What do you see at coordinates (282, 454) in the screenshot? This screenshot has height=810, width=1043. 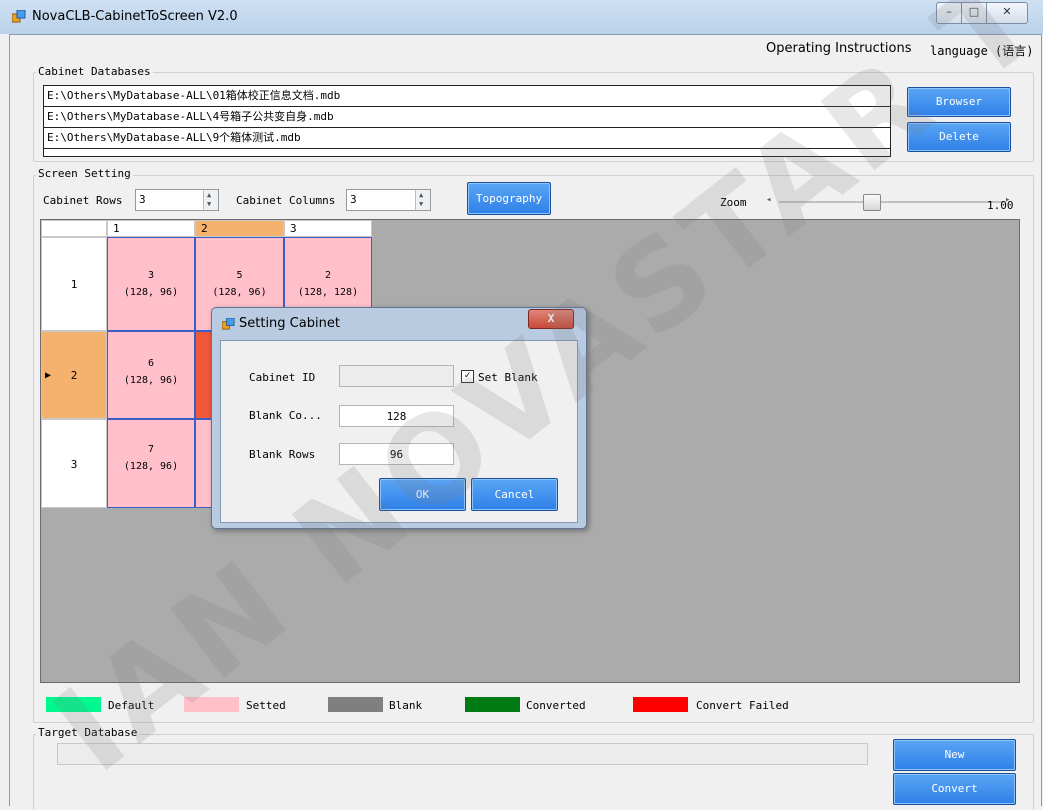 I see `blank-rows-label: Blank Rows` at bounding box center [282, 454].